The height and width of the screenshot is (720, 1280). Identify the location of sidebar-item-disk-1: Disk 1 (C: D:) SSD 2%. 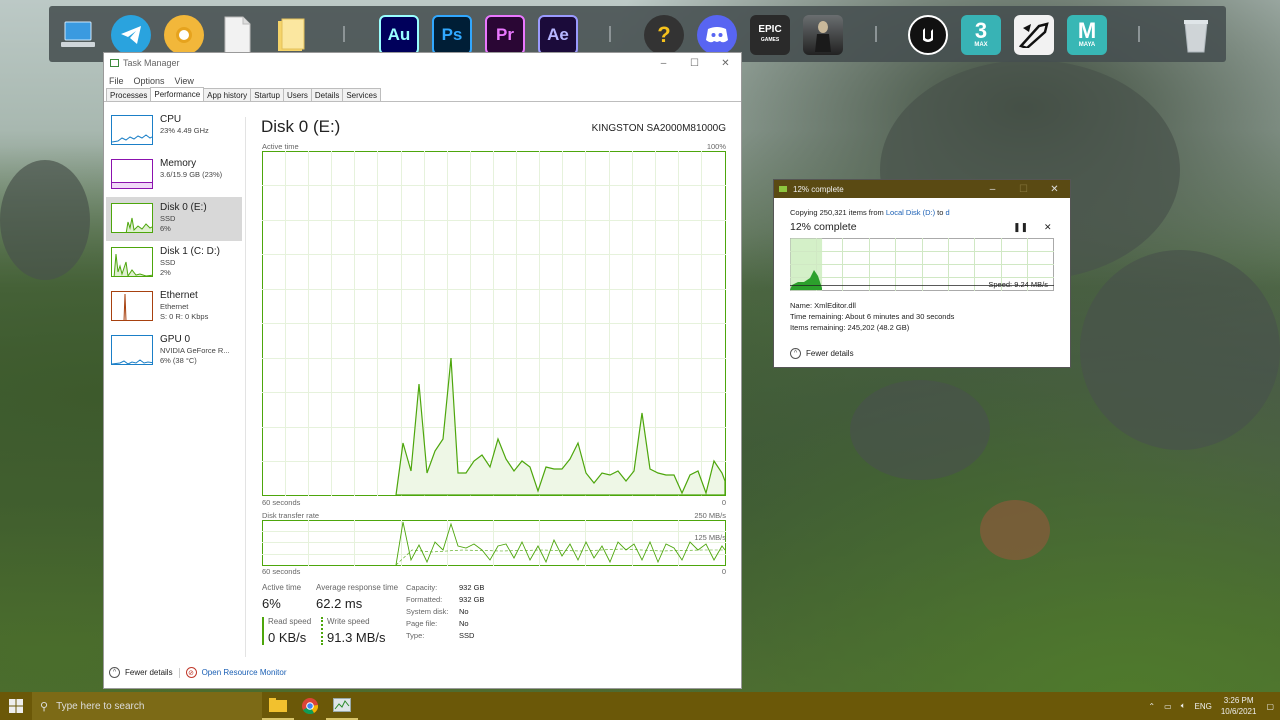
(174, 263).